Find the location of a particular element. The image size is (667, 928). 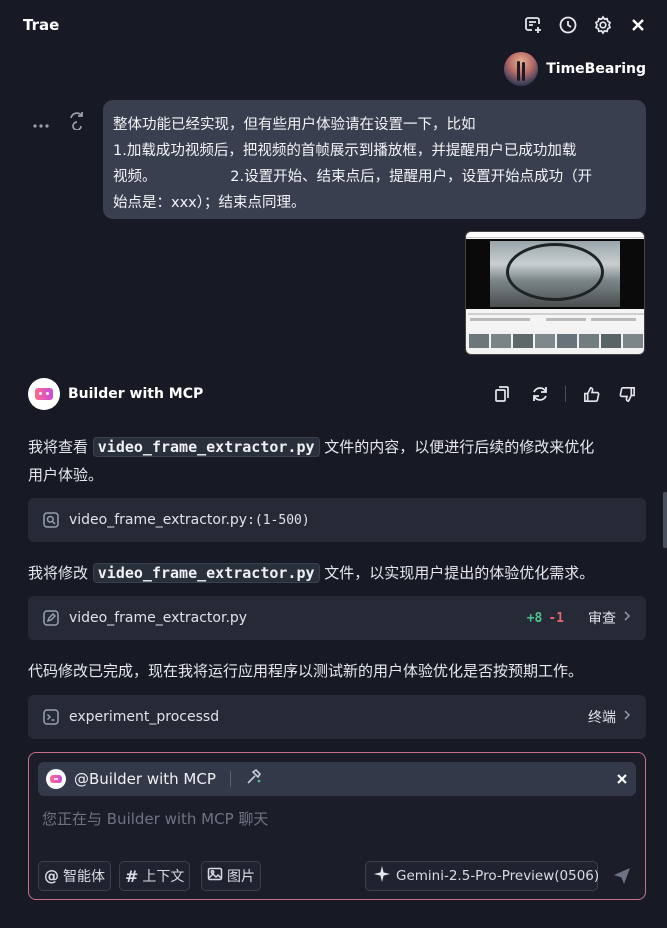

text-segment: 我将修改 is located at coordinates (60, 573).